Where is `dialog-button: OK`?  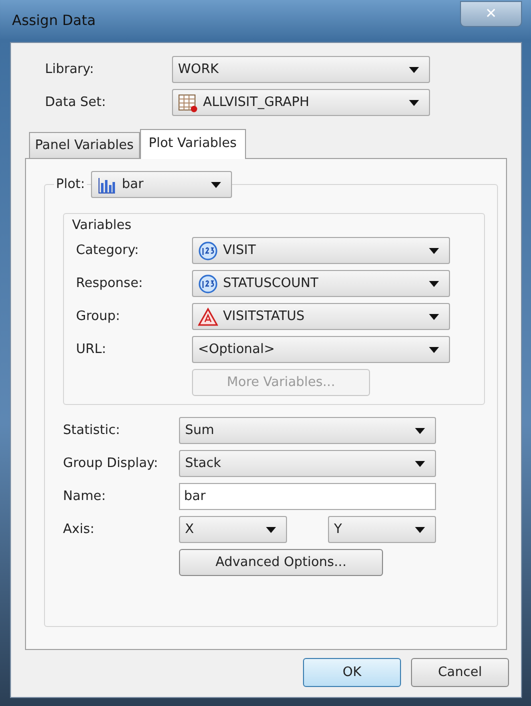
dialog-button: OK is located at coordinates (352, 672).